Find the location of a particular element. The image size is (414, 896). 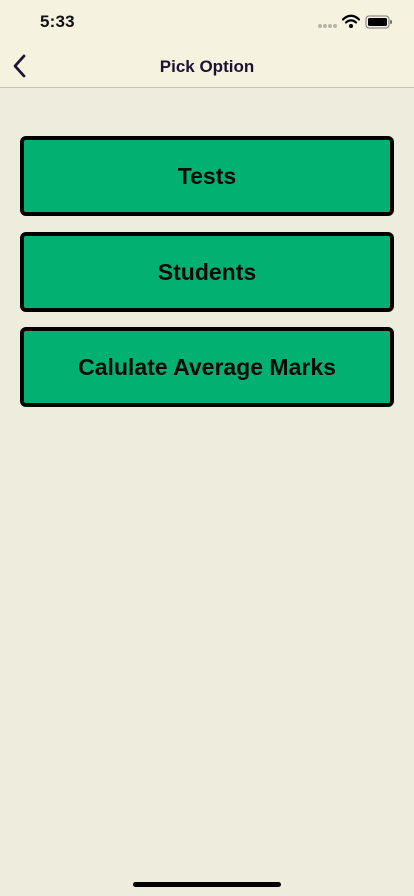

page-title: Pick Option is located at coordinates (207, 66).